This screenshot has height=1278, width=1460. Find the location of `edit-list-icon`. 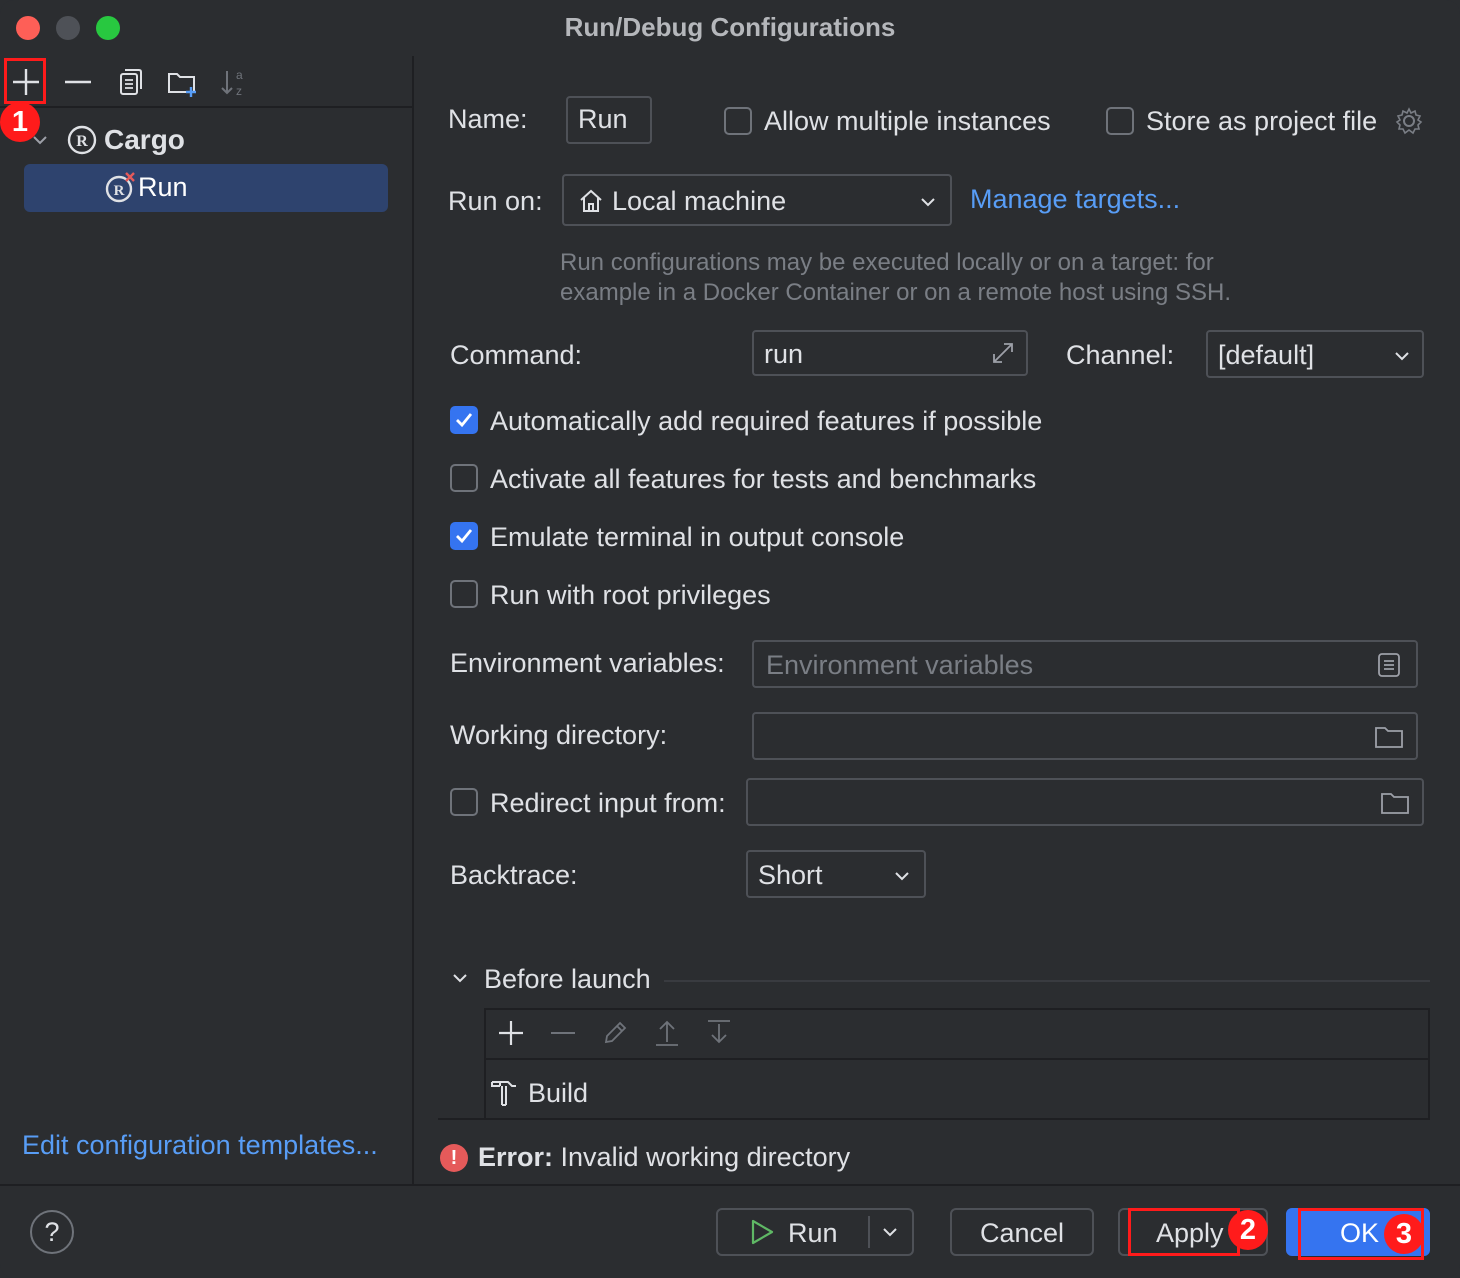

edit-list-icon is located at coordinates (1389, 665).